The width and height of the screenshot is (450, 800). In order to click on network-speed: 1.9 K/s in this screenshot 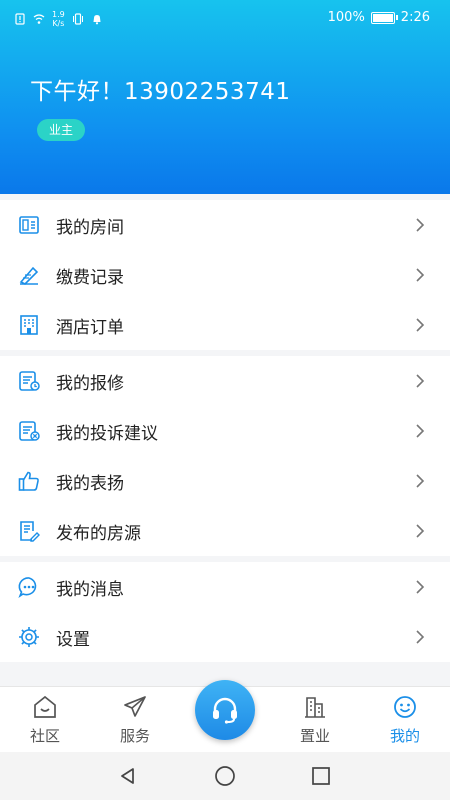, I will do `click(58, 19)`.